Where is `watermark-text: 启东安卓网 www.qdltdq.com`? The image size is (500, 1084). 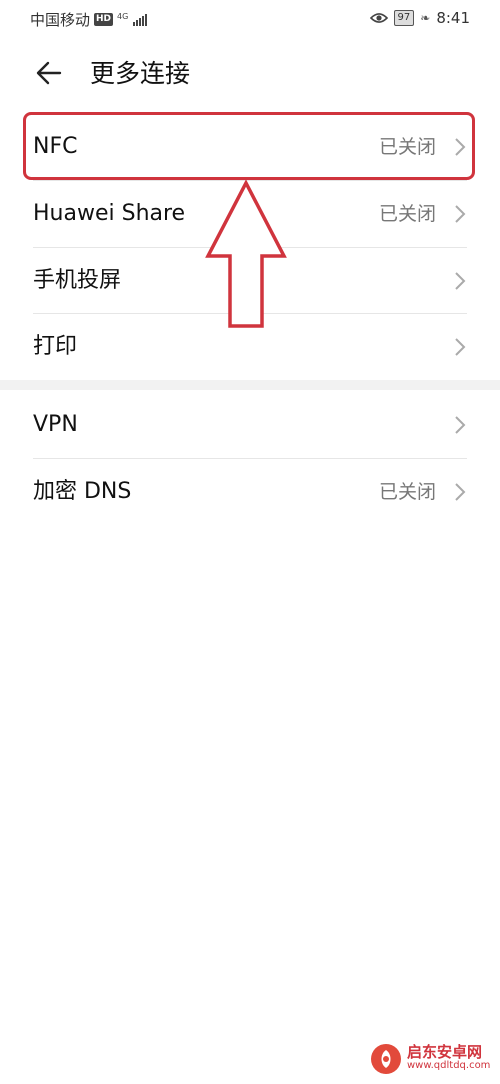
watermark-text: 启东安卓网 www.qdltdq.com is located at coordinates (448, 1059).